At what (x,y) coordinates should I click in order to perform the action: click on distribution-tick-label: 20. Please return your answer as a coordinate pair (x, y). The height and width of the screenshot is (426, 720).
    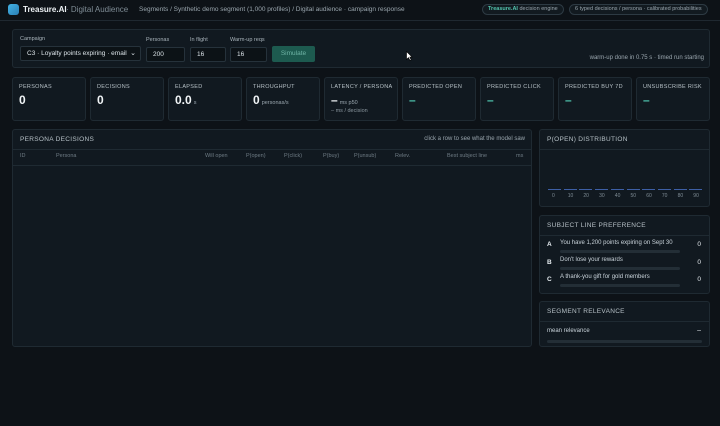
    Looking at the image, I should click on (586, 196).